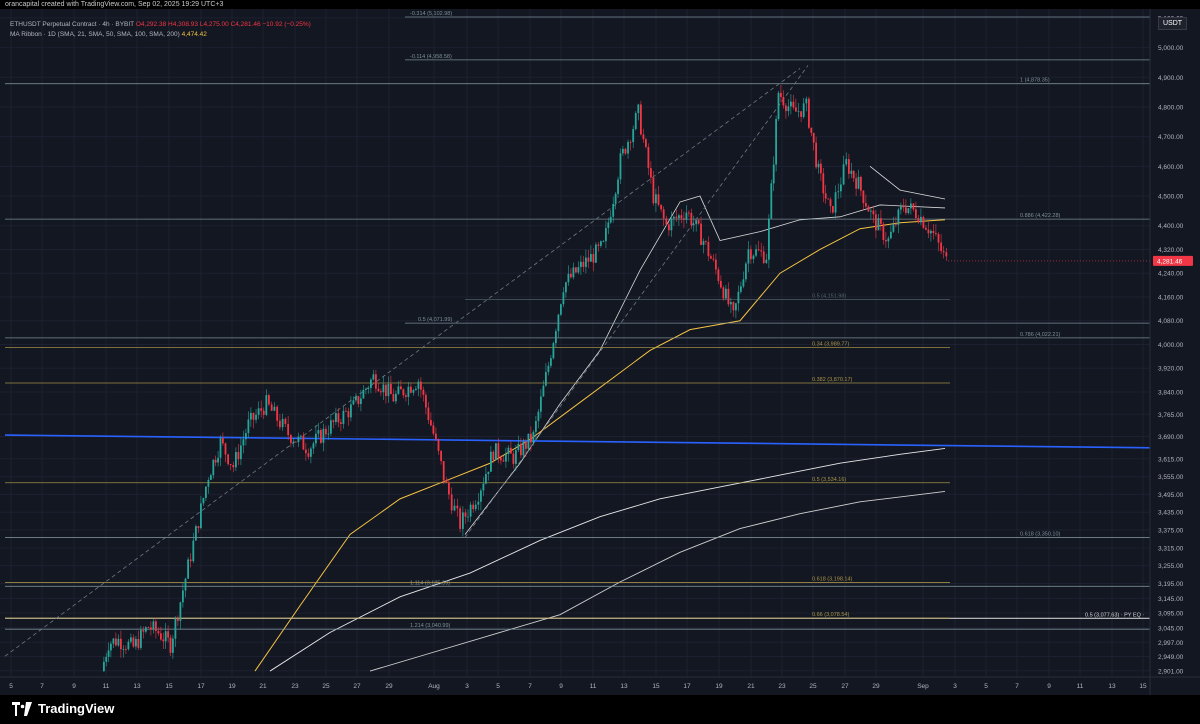 This screenshot has height=724, width=1200. What do you see at coordinates (986, 686) in the screenshot?
I see `time-tick-label: 5` at bounding box center [986, 686].